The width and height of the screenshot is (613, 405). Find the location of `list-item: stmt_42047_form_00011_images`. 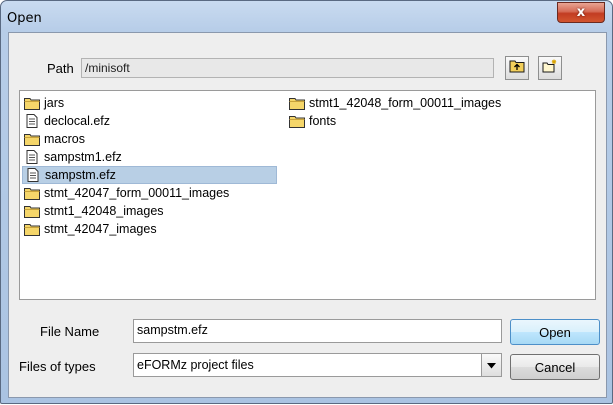

list-item: stmt_42047_form_00011_images is located at coordinates (125, 193).